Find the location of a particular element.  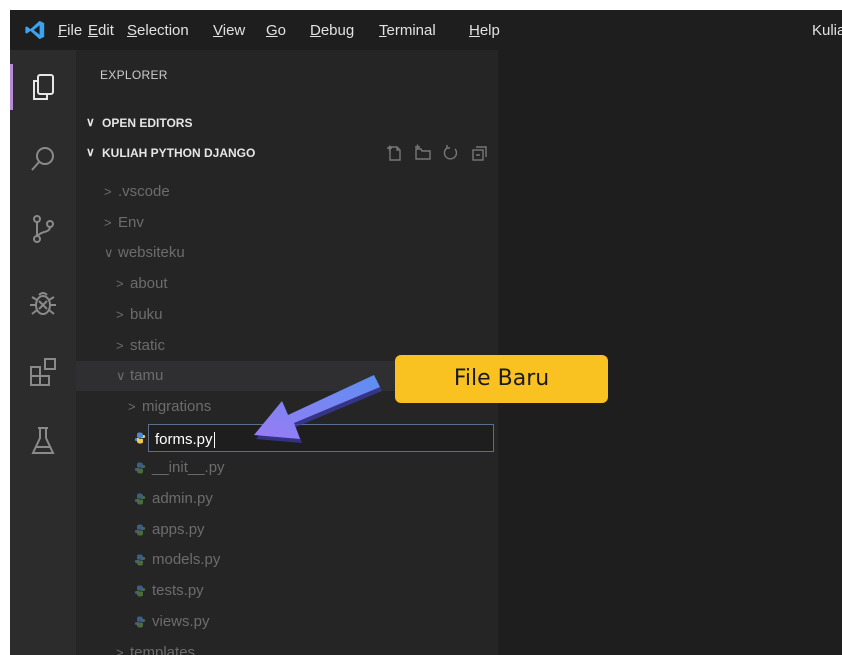

filename-input-value: forms.py is located at coordinates (185, 440).